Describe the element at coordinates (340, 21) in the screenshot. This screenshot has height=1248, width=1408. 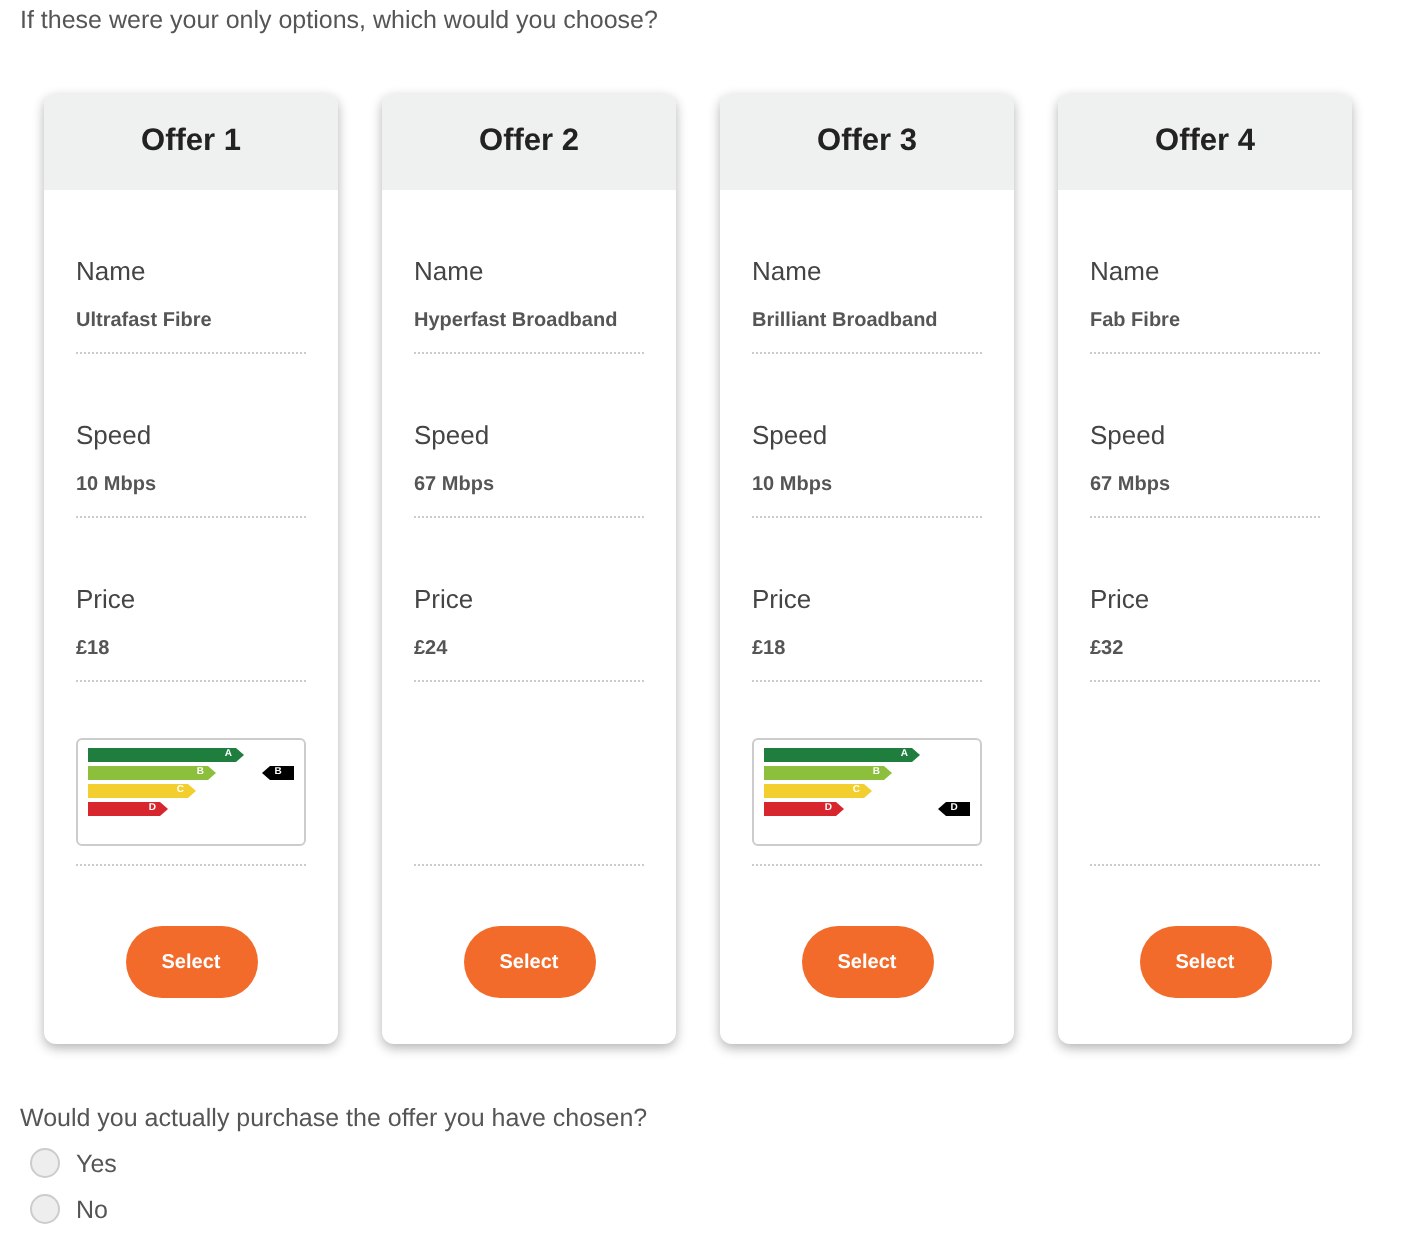
I see `question-text: If these were your only options, which would you choose?` at that location.